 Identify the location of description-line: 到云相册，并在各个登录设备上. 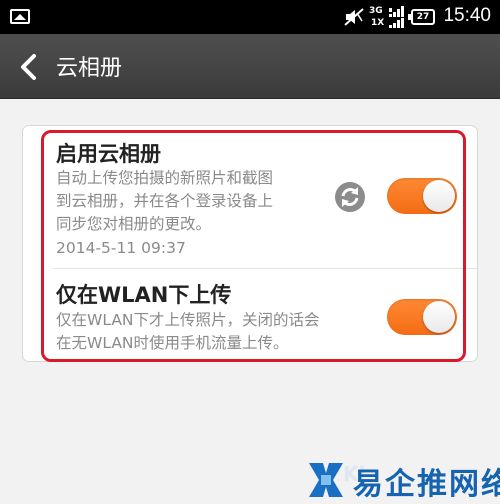
(165, 201).